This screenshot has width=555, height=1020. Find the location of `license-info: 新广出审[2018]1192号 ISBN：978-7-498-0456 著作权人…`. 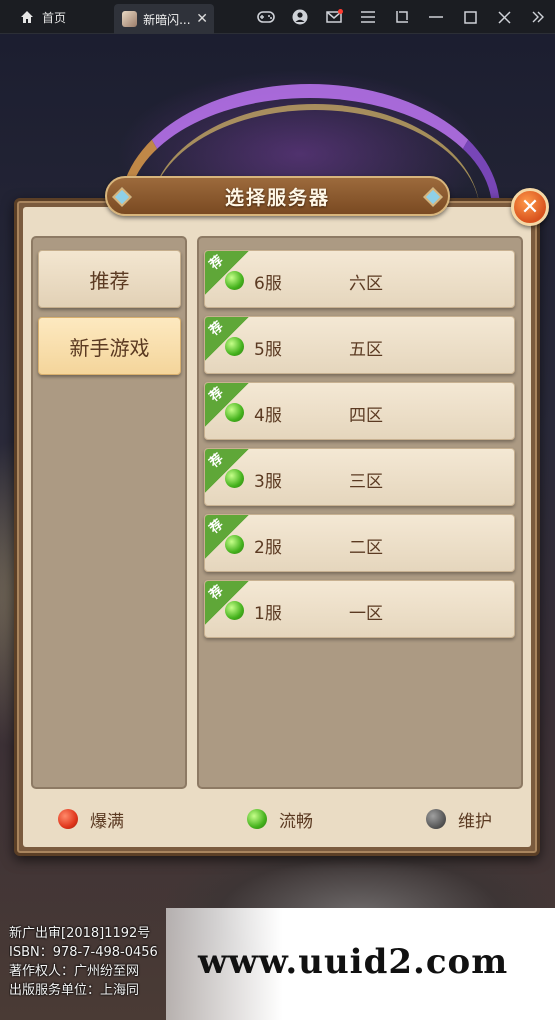

license-info: 新广出审[2018]1192号 ISBN：978-7-498-0456 著作权人… is located at coordinates (89, 962).